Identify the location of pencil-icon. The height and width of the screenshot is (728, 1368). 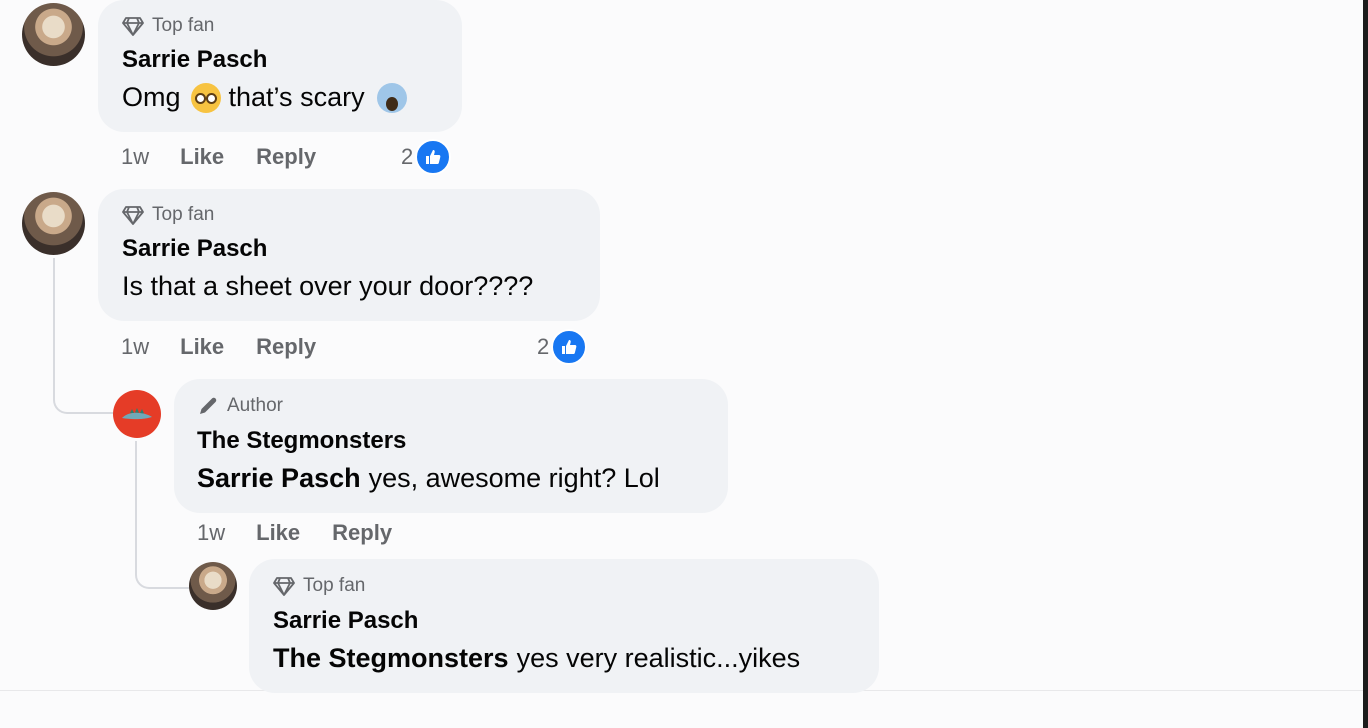
(208, 405).